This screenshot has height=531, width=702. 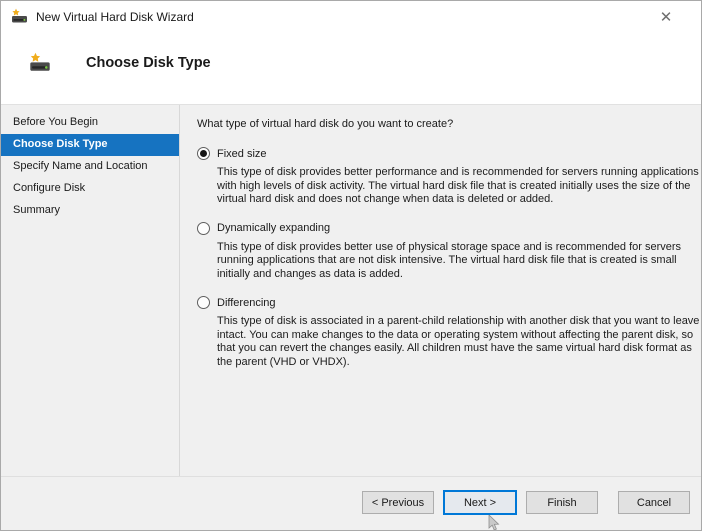 I want to click on radio-label: Fixed size, so click(x=242, y=153).